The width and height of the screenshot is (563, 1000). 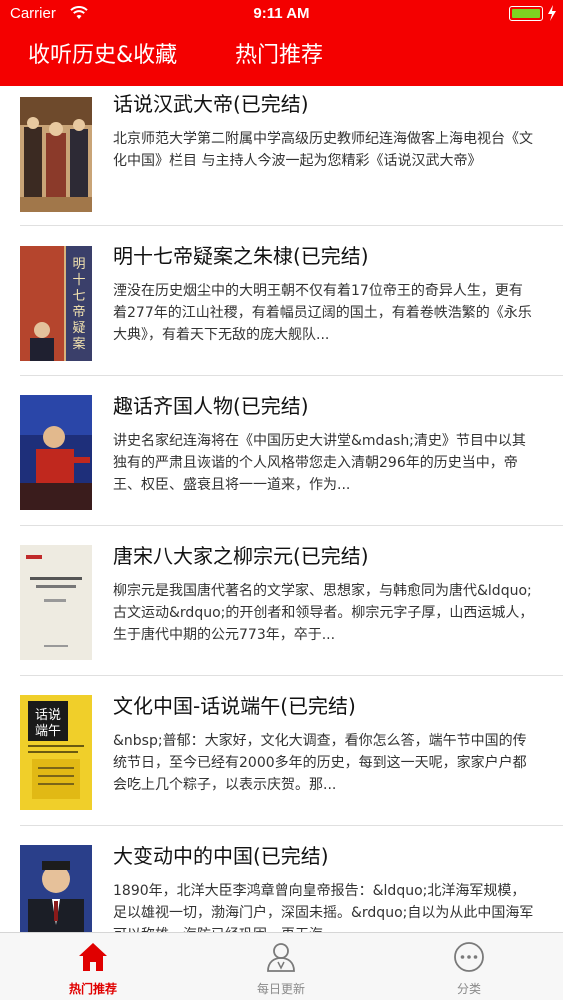 What do you see at coordinates (552, 13) in the screenshot?
I see `charging-icon` at bounding box center [552, 13].